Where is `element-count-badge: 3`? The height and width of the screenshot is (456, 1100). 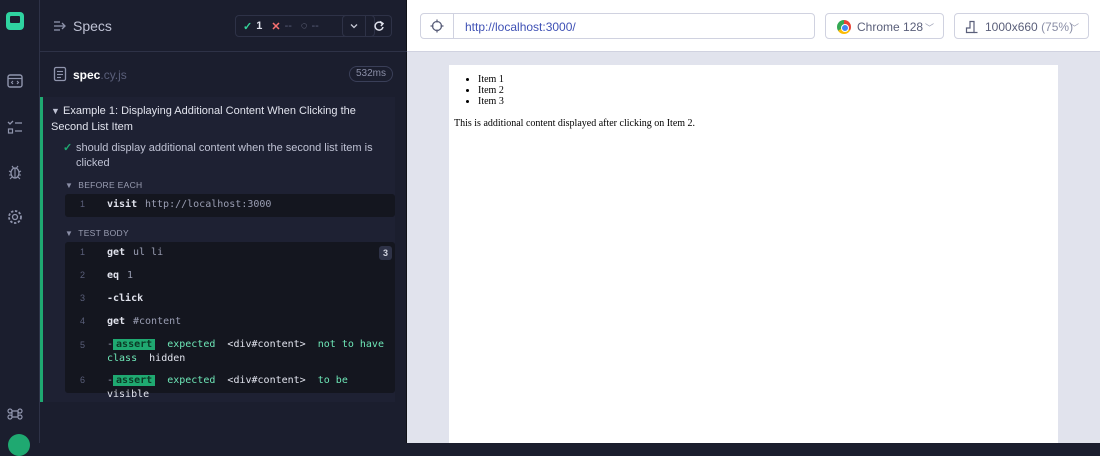 element-count-badge: 3 is located at coordinates (385, 253).